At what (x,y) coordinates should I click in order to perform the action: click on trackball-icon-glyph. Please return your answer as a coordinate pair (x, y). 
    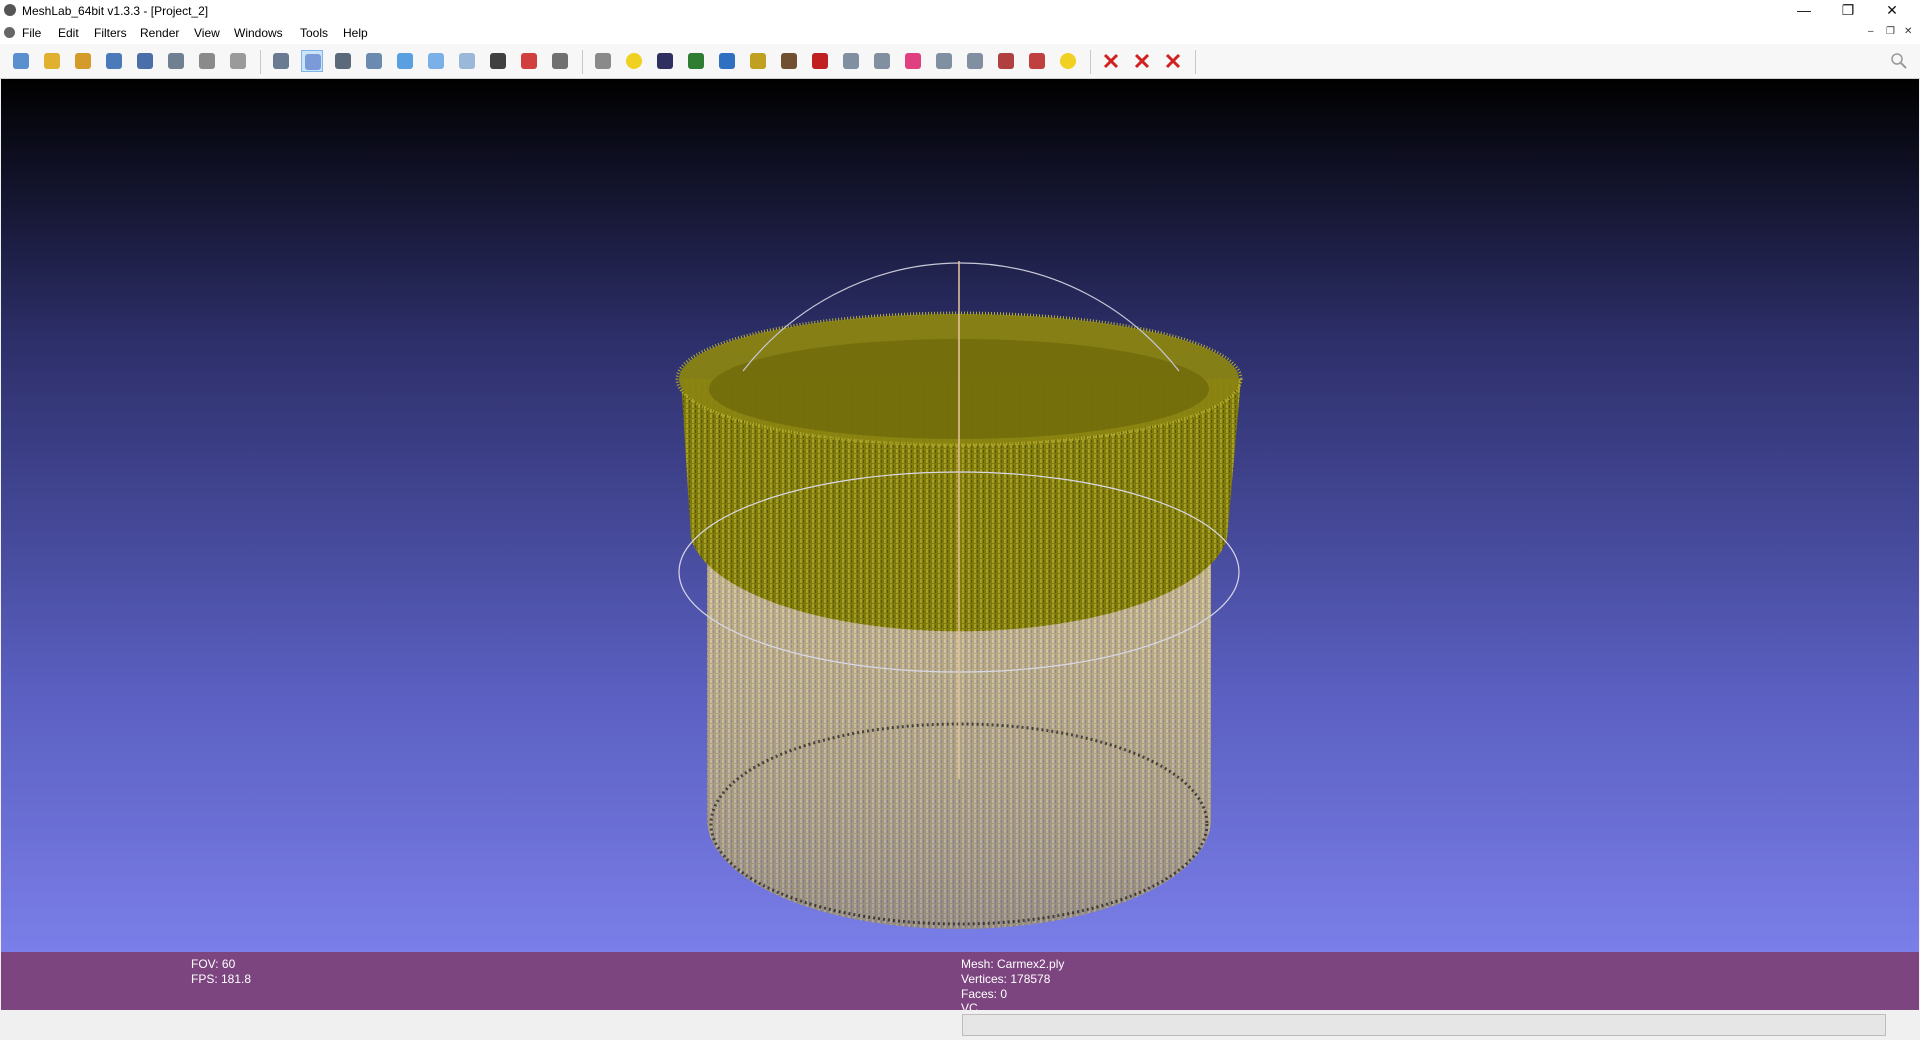
    Looking at the image, I should click on (603, 61).